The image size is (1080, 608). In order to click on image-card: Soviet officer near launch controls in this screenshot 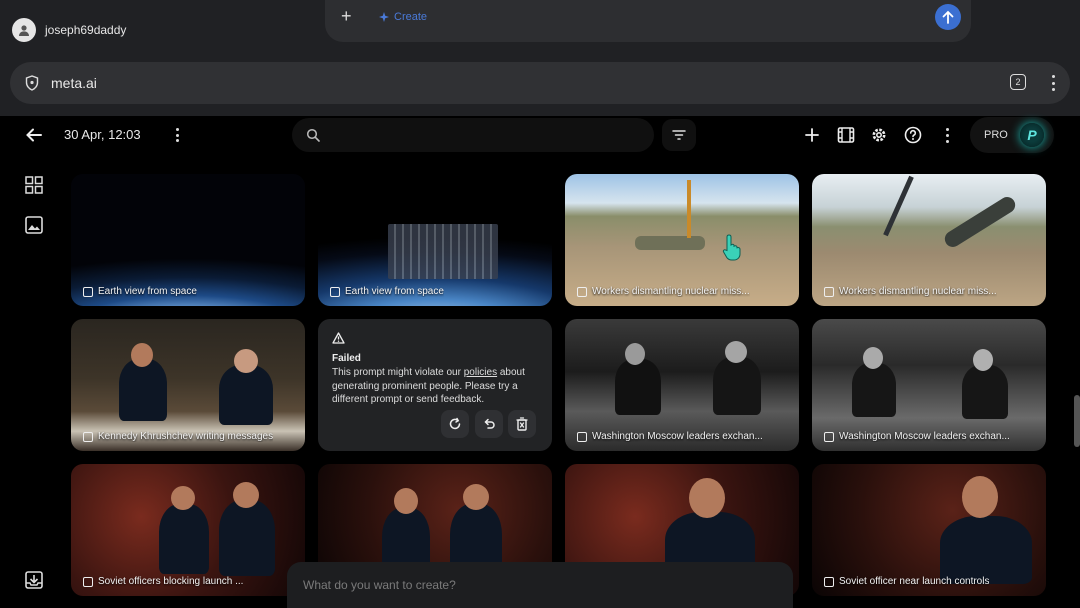, I will do `click(929, 530)`.